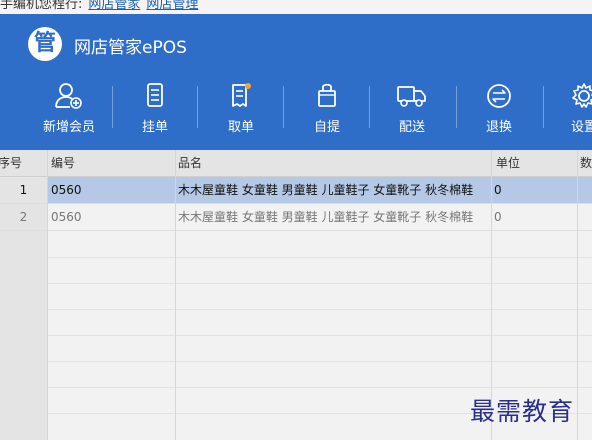  What do you see at coordinates (499, 96) in the screenshot?
I see `exchange-icon` at bounding box center [499, 96].